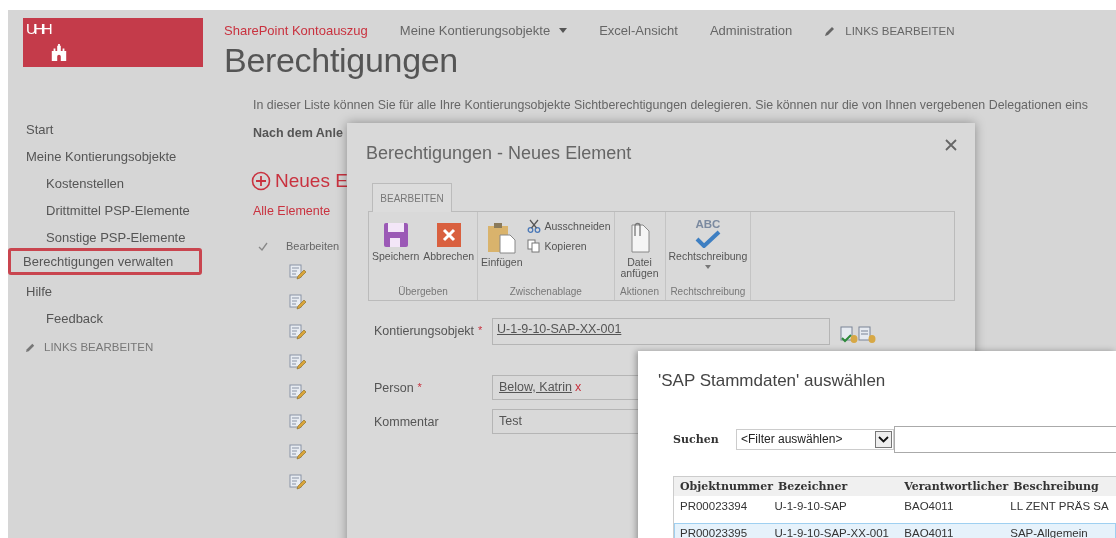  I want to click on sidebar-item: Drittmittel PSP-Elemente, so click(120, 207).